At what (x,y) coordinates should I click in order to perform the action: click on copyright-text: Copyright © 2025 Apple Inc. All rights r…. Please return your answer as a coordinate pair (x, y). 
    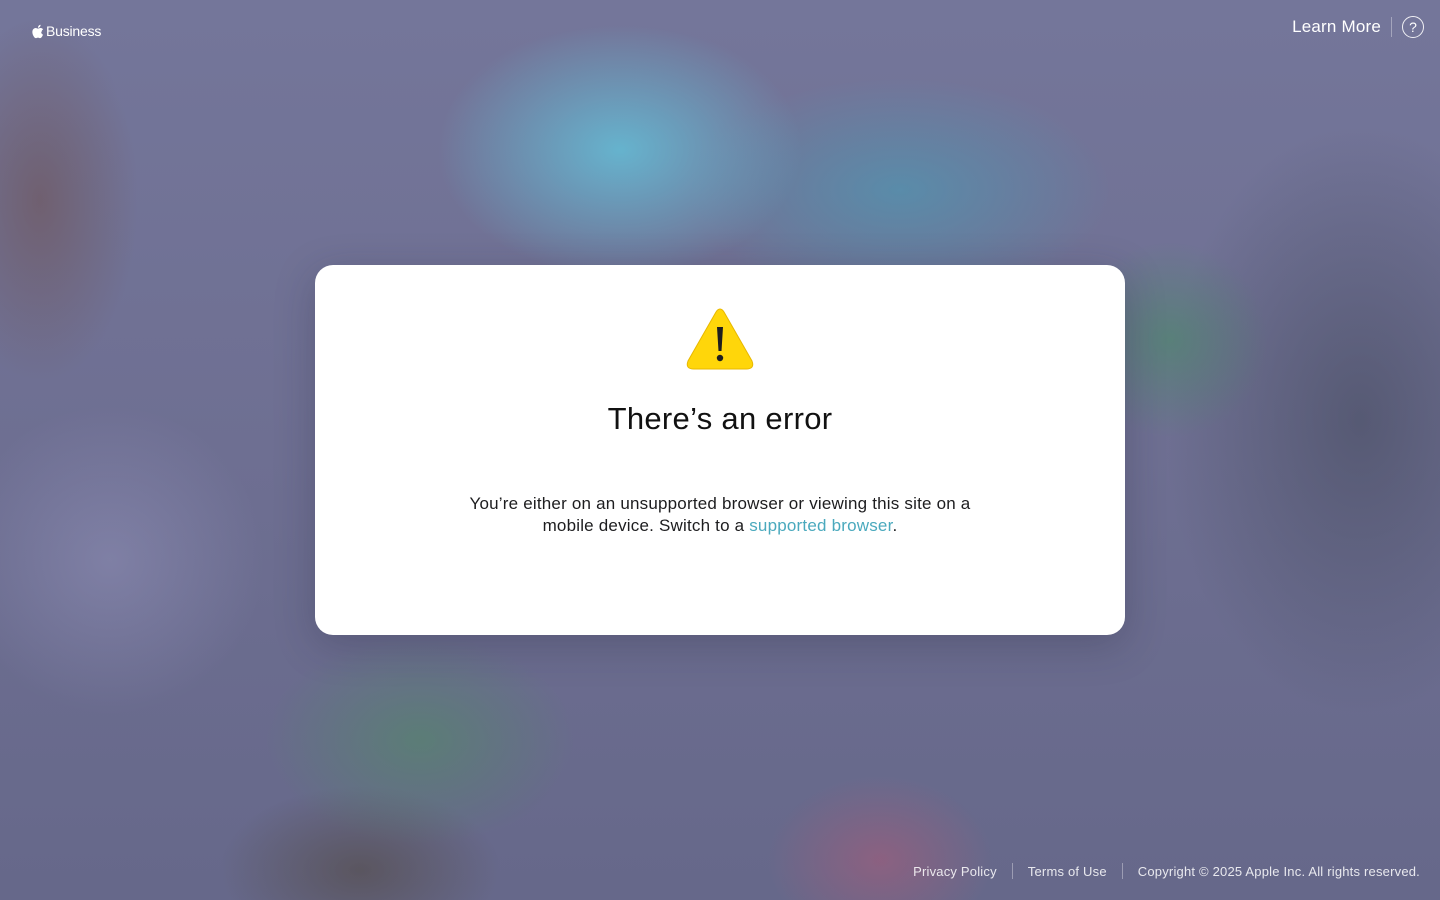
    Looking at the image, I should click on (1278, 871).